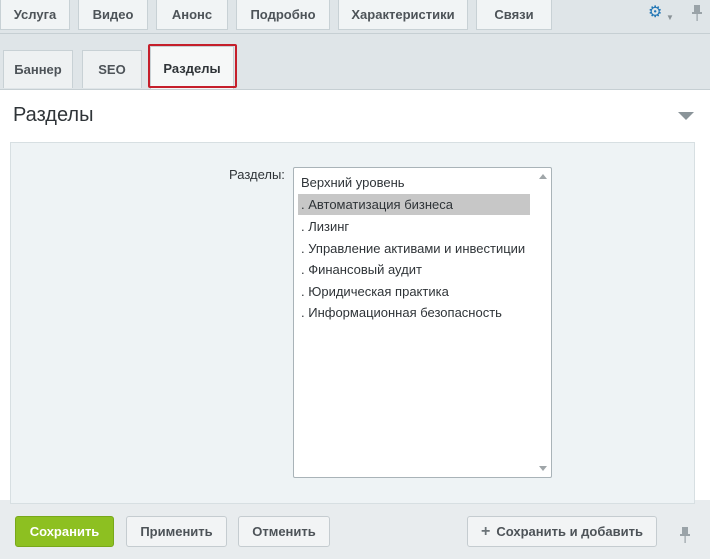  What do you see at coordinates (355, 62) in the screenshot?
I see `sub-tab-bar: Баннер SEO Разделы` at bounding box center [355, 62].